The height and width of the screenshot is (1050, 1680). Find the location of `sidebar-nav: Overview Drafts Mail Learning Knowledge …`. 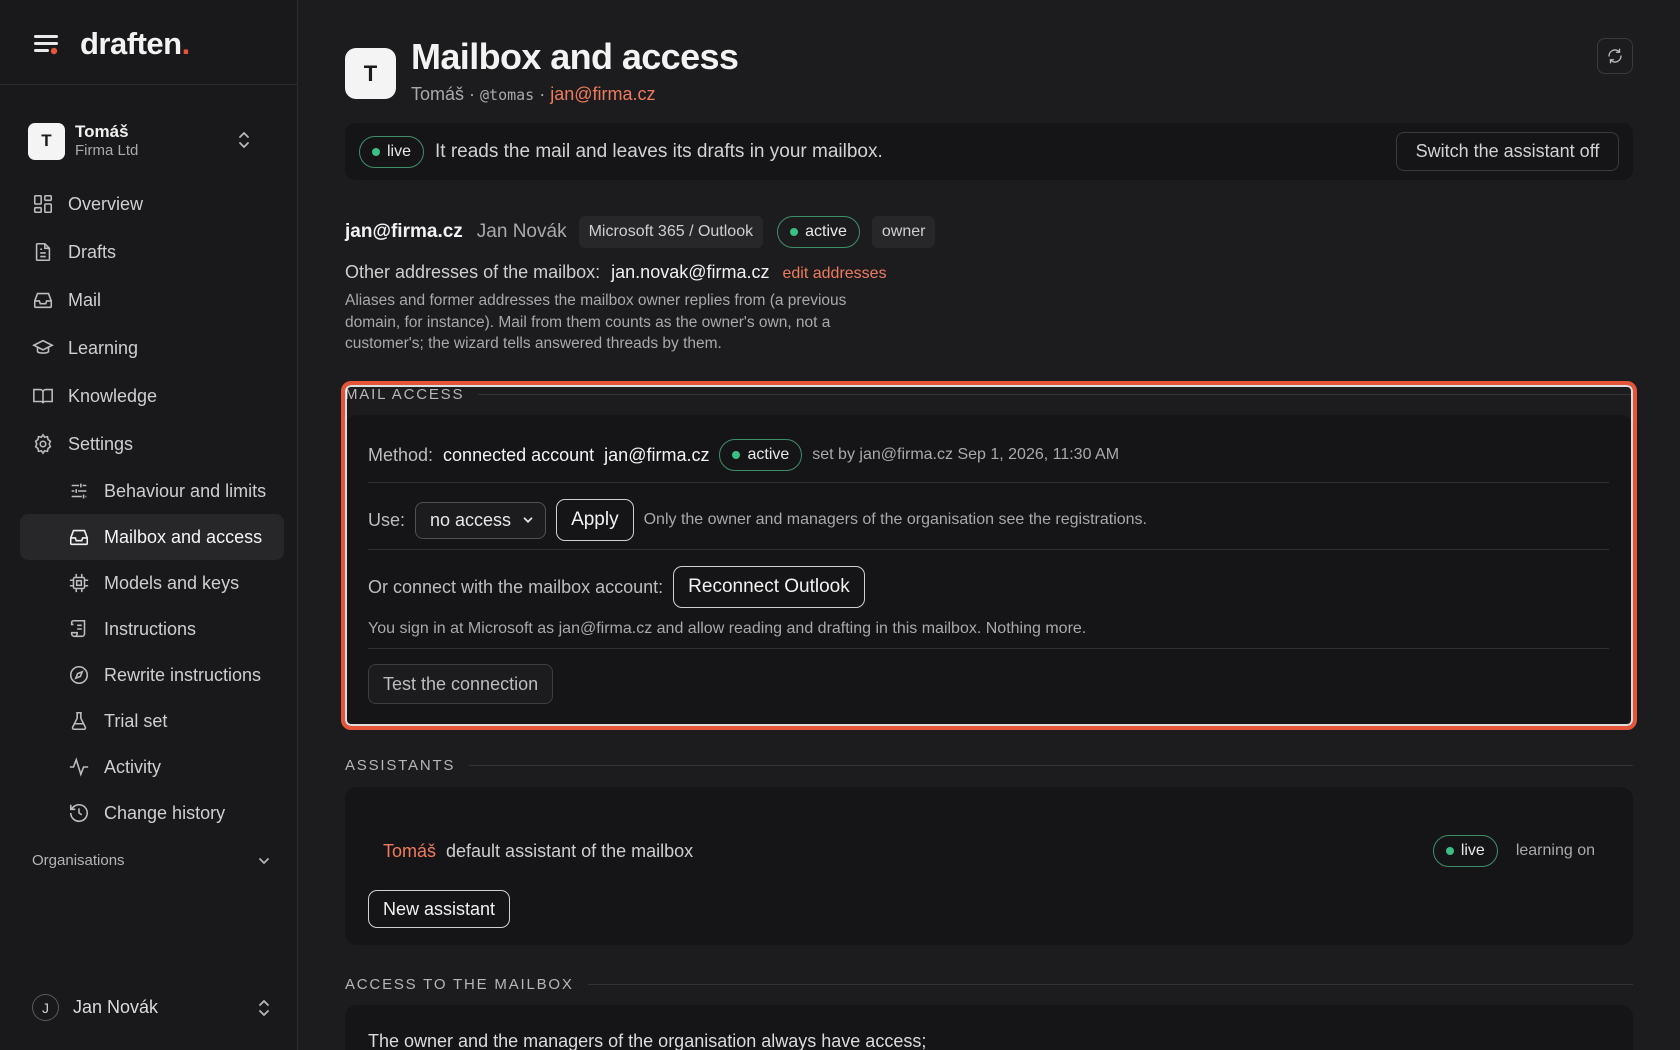

sidebar-nav: Overview Drafts Mail Learning Knowledge … is located at coordinates (152, 508).